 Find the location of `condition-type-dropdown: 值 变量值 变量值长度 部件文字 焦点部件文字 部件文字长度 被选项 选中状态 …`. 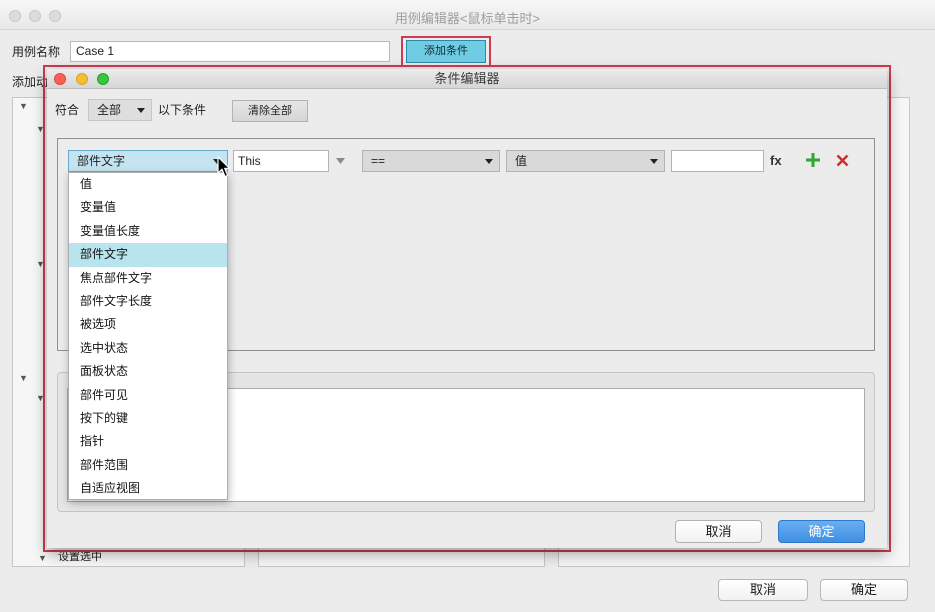

condition-type-dropdown: 值 变量值 变量值长度 部件文字 焦点部件文字 部件文字长度 被选项 选中状态 … is located at coordinates (148, 336).